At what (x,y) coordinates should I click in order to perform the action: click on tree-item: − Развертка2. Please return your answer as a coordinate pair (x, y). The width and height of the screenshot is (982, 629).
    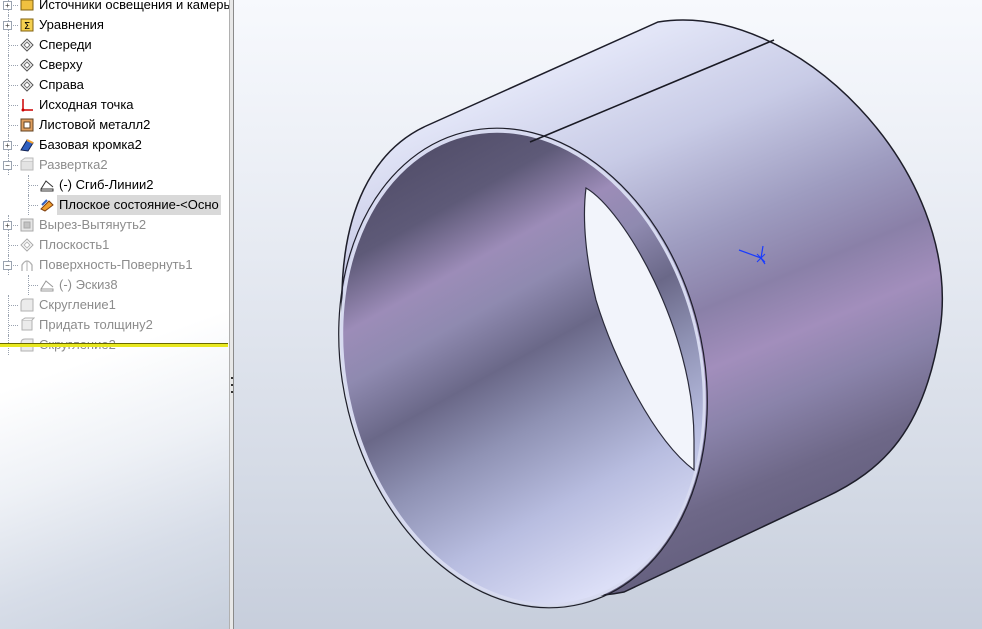
    Looking at the image, I should click on (114, 165).